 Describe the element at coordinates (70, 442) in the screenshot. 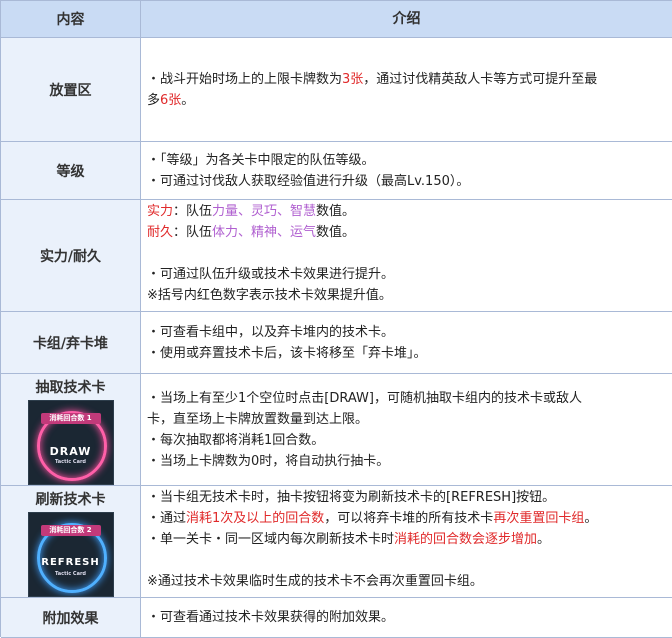

I see `draw-card-image: 消耗回合数 1 DRAW Tactic Card` at that location.